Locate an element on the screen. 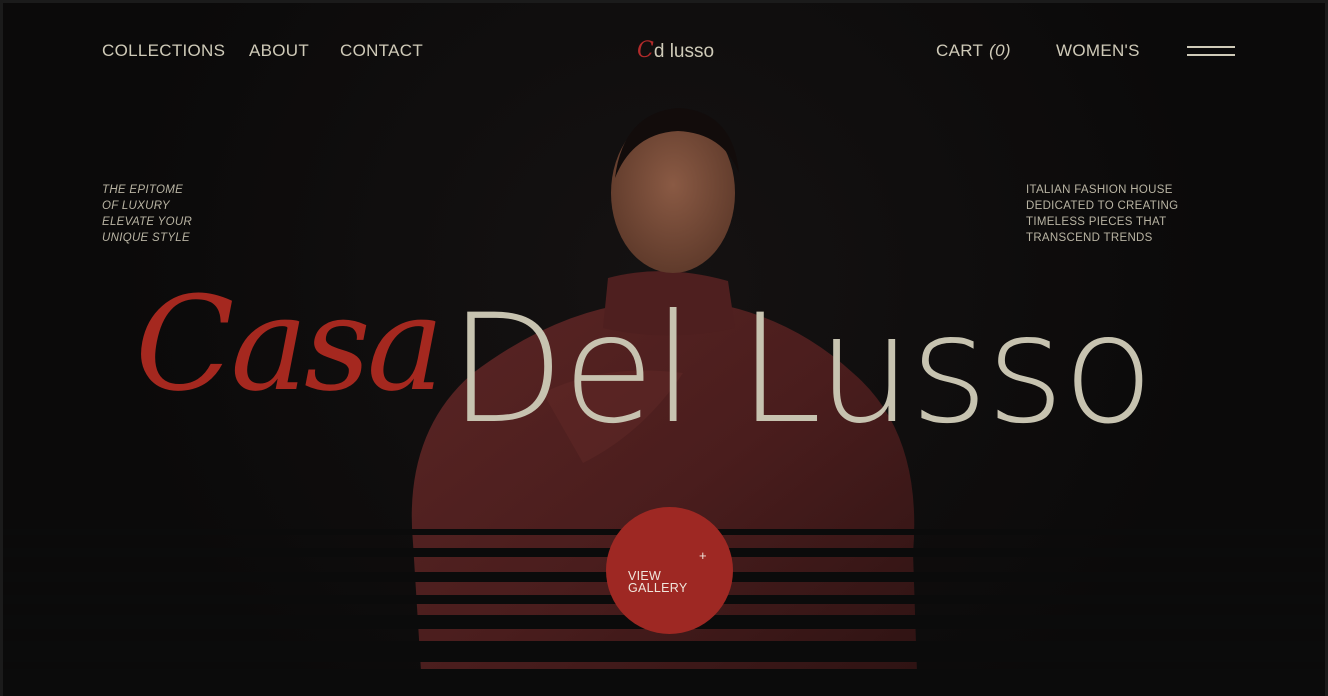  tagline-left-line: UNIQUE STYLE is located at coordinates (146, 238).